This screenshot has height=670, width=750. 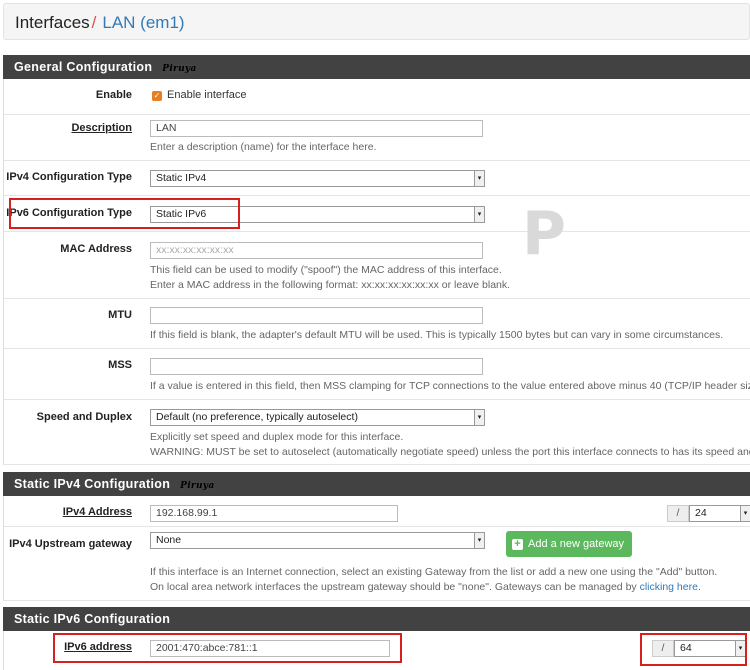 What do you see at coordinates (120, 365) in the screenshot?
I see `mss-label: MSS` at bounding box center [120, 365].